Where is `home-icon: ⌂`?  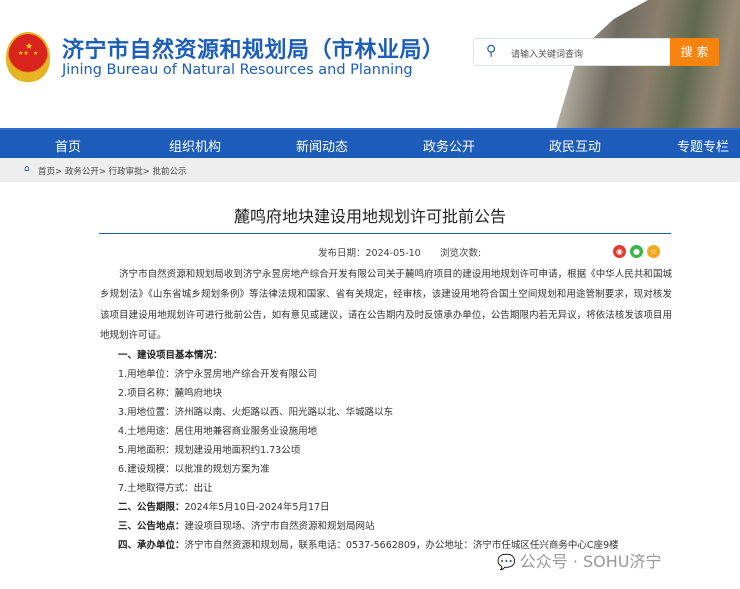
home-icon: ⌂ is located at coordinates (27, 169).